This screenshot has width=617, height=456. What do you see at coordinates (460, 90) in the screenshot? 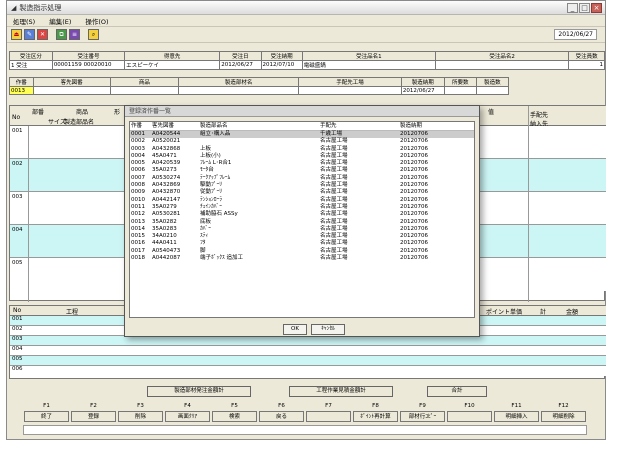
I see `required-qty-field` at bounding box center [460, 90].